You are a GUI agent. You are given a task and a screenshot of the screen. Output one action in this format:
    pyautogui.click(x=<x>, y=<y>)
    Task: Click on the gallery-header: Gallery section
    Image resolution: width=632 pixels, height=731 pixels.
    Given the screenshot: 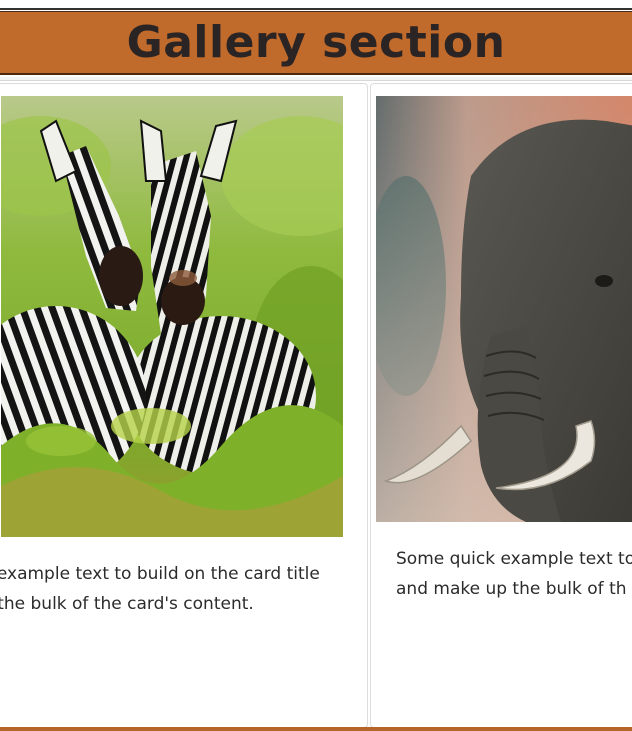 What is the action you would take?
    pyautogui.click(x=316, y=43)
    